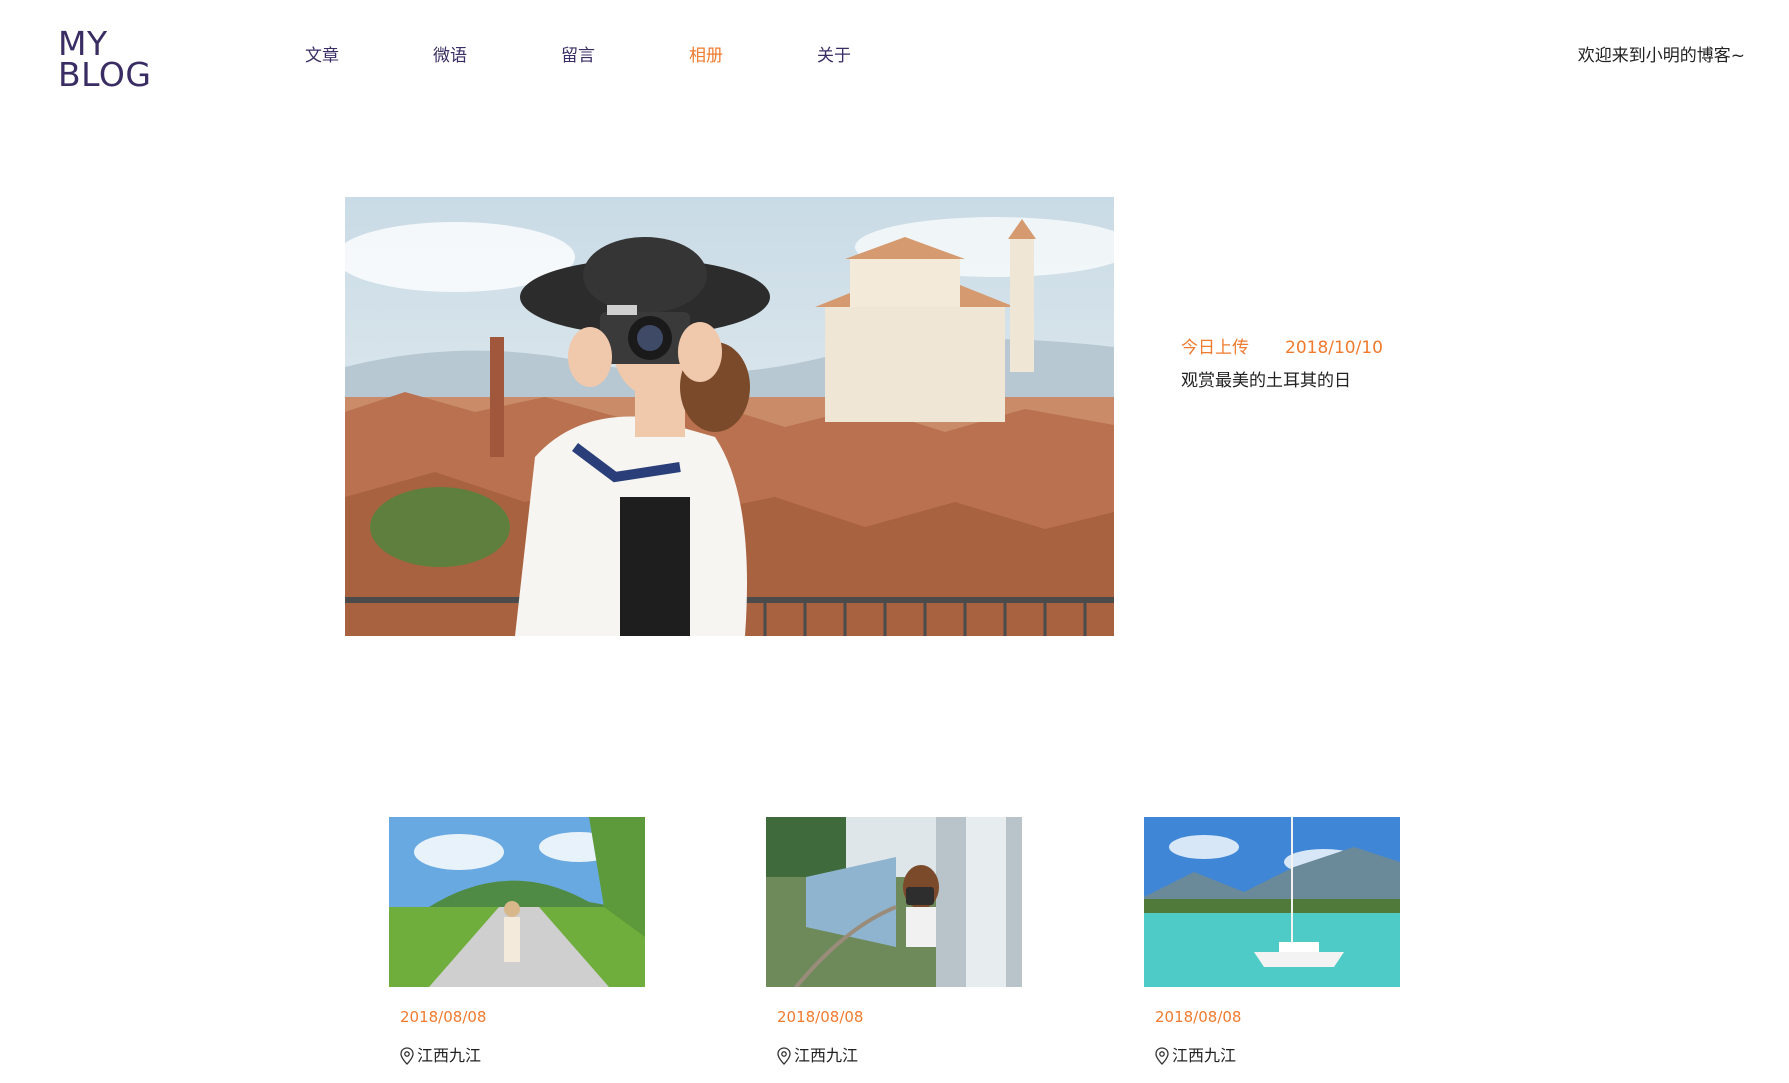 This screenshot has width=1789, height=1083. What do you see at coordinates (105, 74) in the screenshot?
I see `logo-line-2: BLOG` at bounding box center [105, 74].